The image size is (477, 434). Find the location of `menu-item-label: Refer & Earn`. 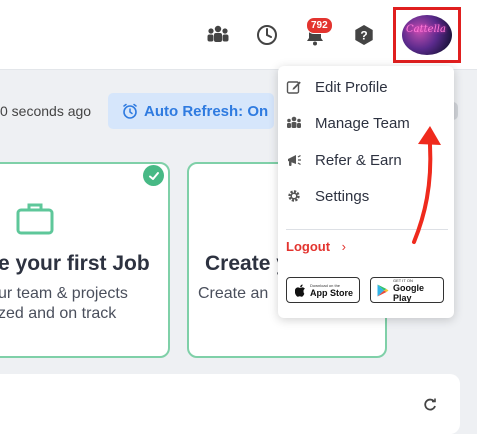

menu-item-label: Refer & Earn is located at coordinates (358, 160).